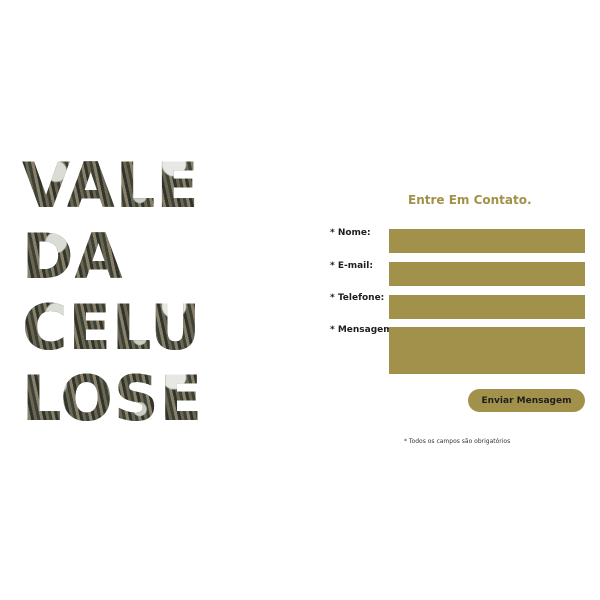 The height and width of the screenshot is (600, 600). What do you see at coordinates (470, 200) in the screenshot?
I see `contact-form-heading: Entre Em Contato.` at bounding box center [470, 200].